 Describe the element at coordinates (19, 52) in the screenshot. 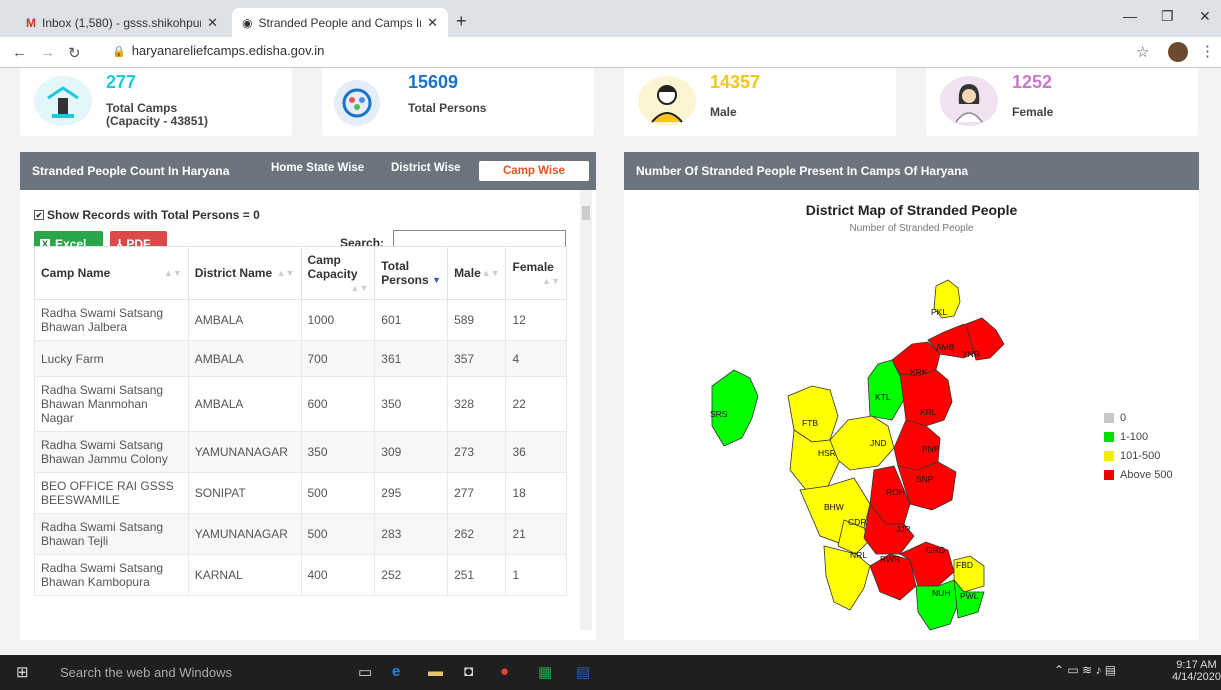

I see `back-arrow-icon: ←` at that location.